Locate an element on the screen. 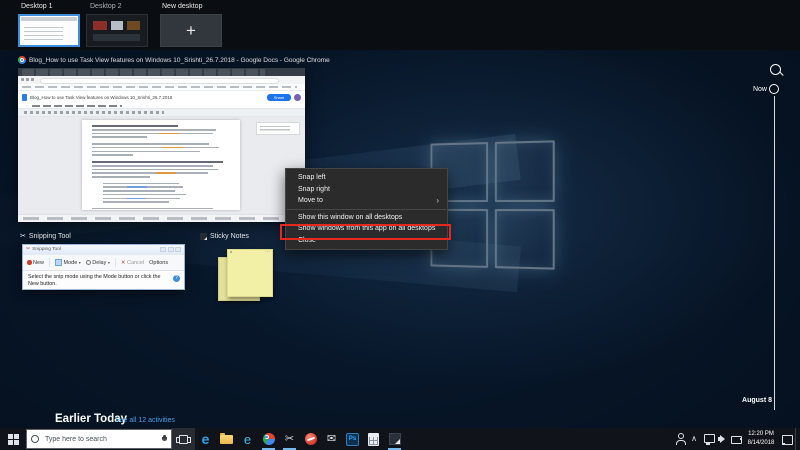 The width and height of the screenshot is (800, 450). edge-icon: e is located at coordinates (205, 439).